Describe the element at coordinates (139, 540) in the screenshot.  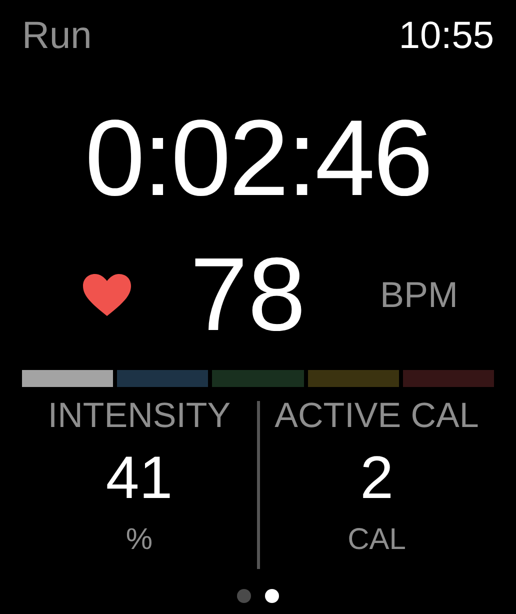
I see `metric-unit: %` at that location.